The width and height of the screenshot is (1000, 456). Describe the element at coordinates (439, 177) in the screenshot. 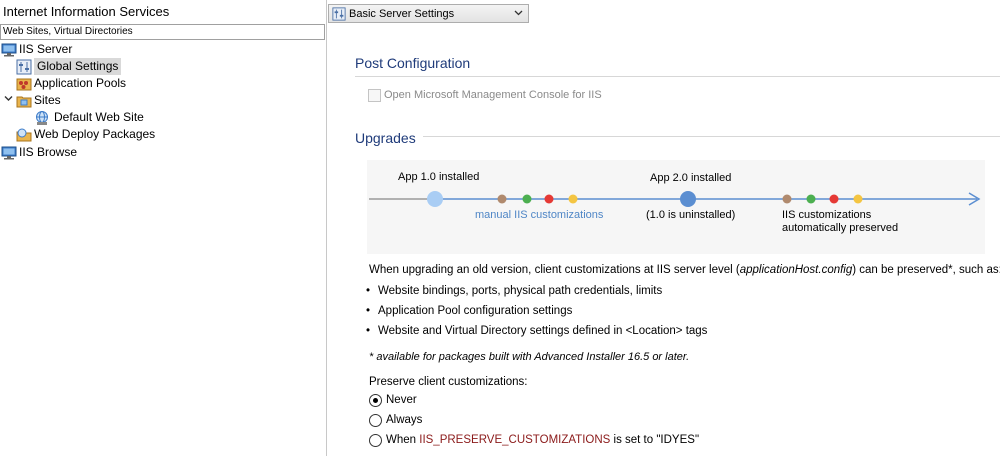

I see `app1-label: App 1.0 installed` at that location.